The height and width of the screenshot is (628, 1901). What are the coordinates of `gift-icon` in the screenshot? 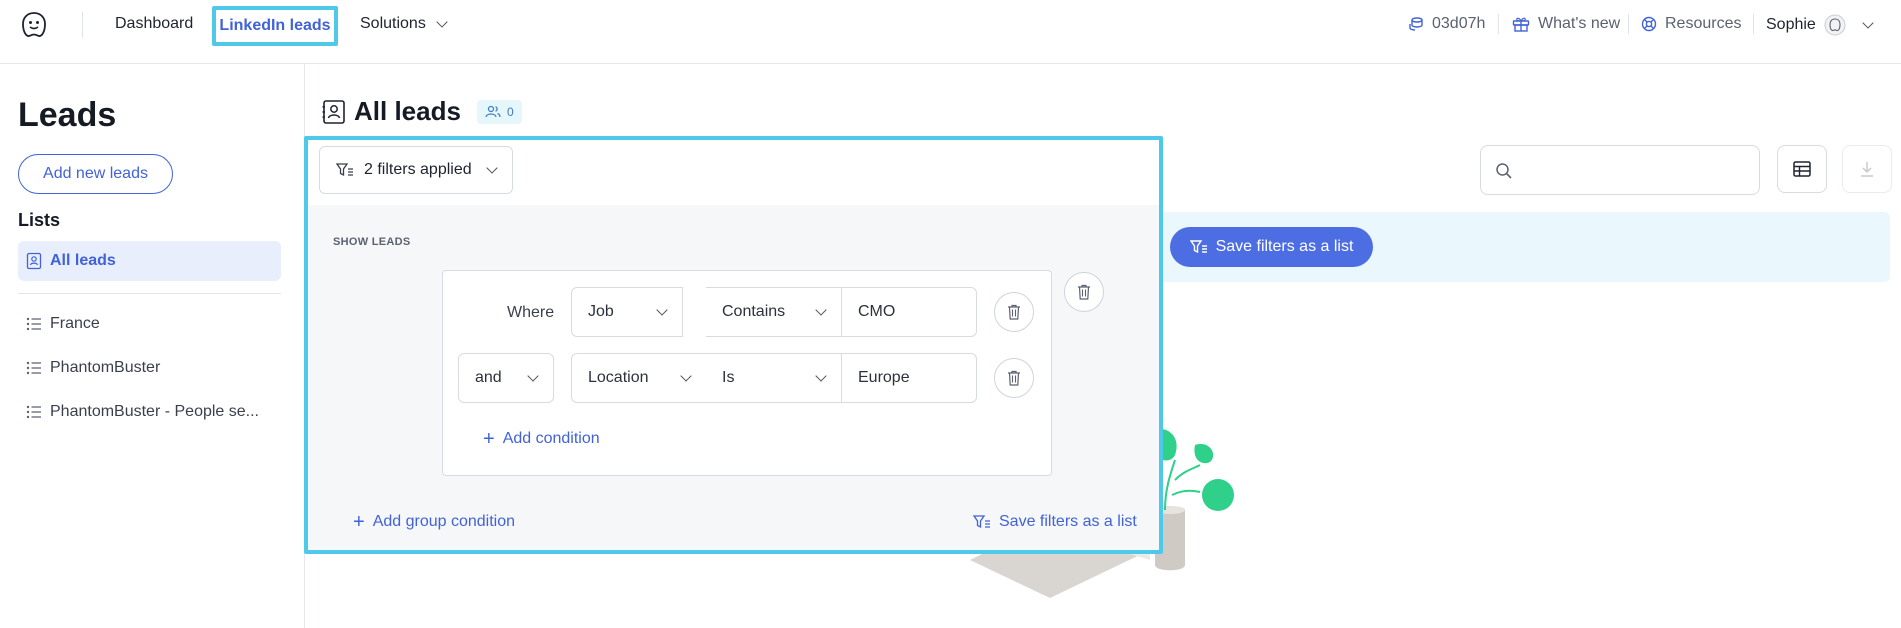 It's located at (1521, 24).